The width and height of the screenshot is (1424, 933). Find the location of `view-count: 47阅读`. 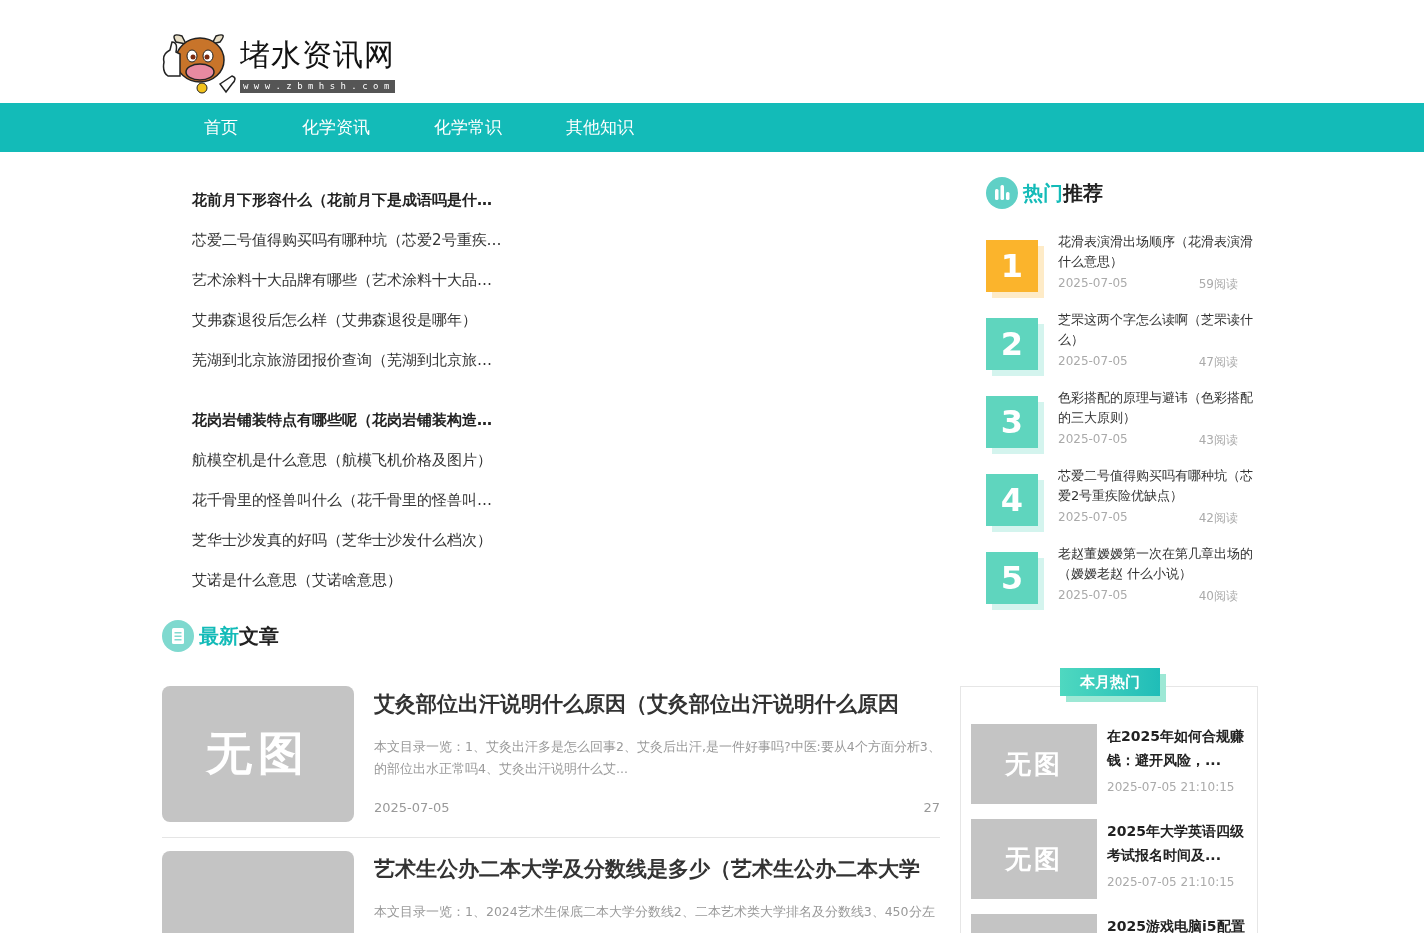

view-count: 47阅读 is located at coordinates (1218, 362).